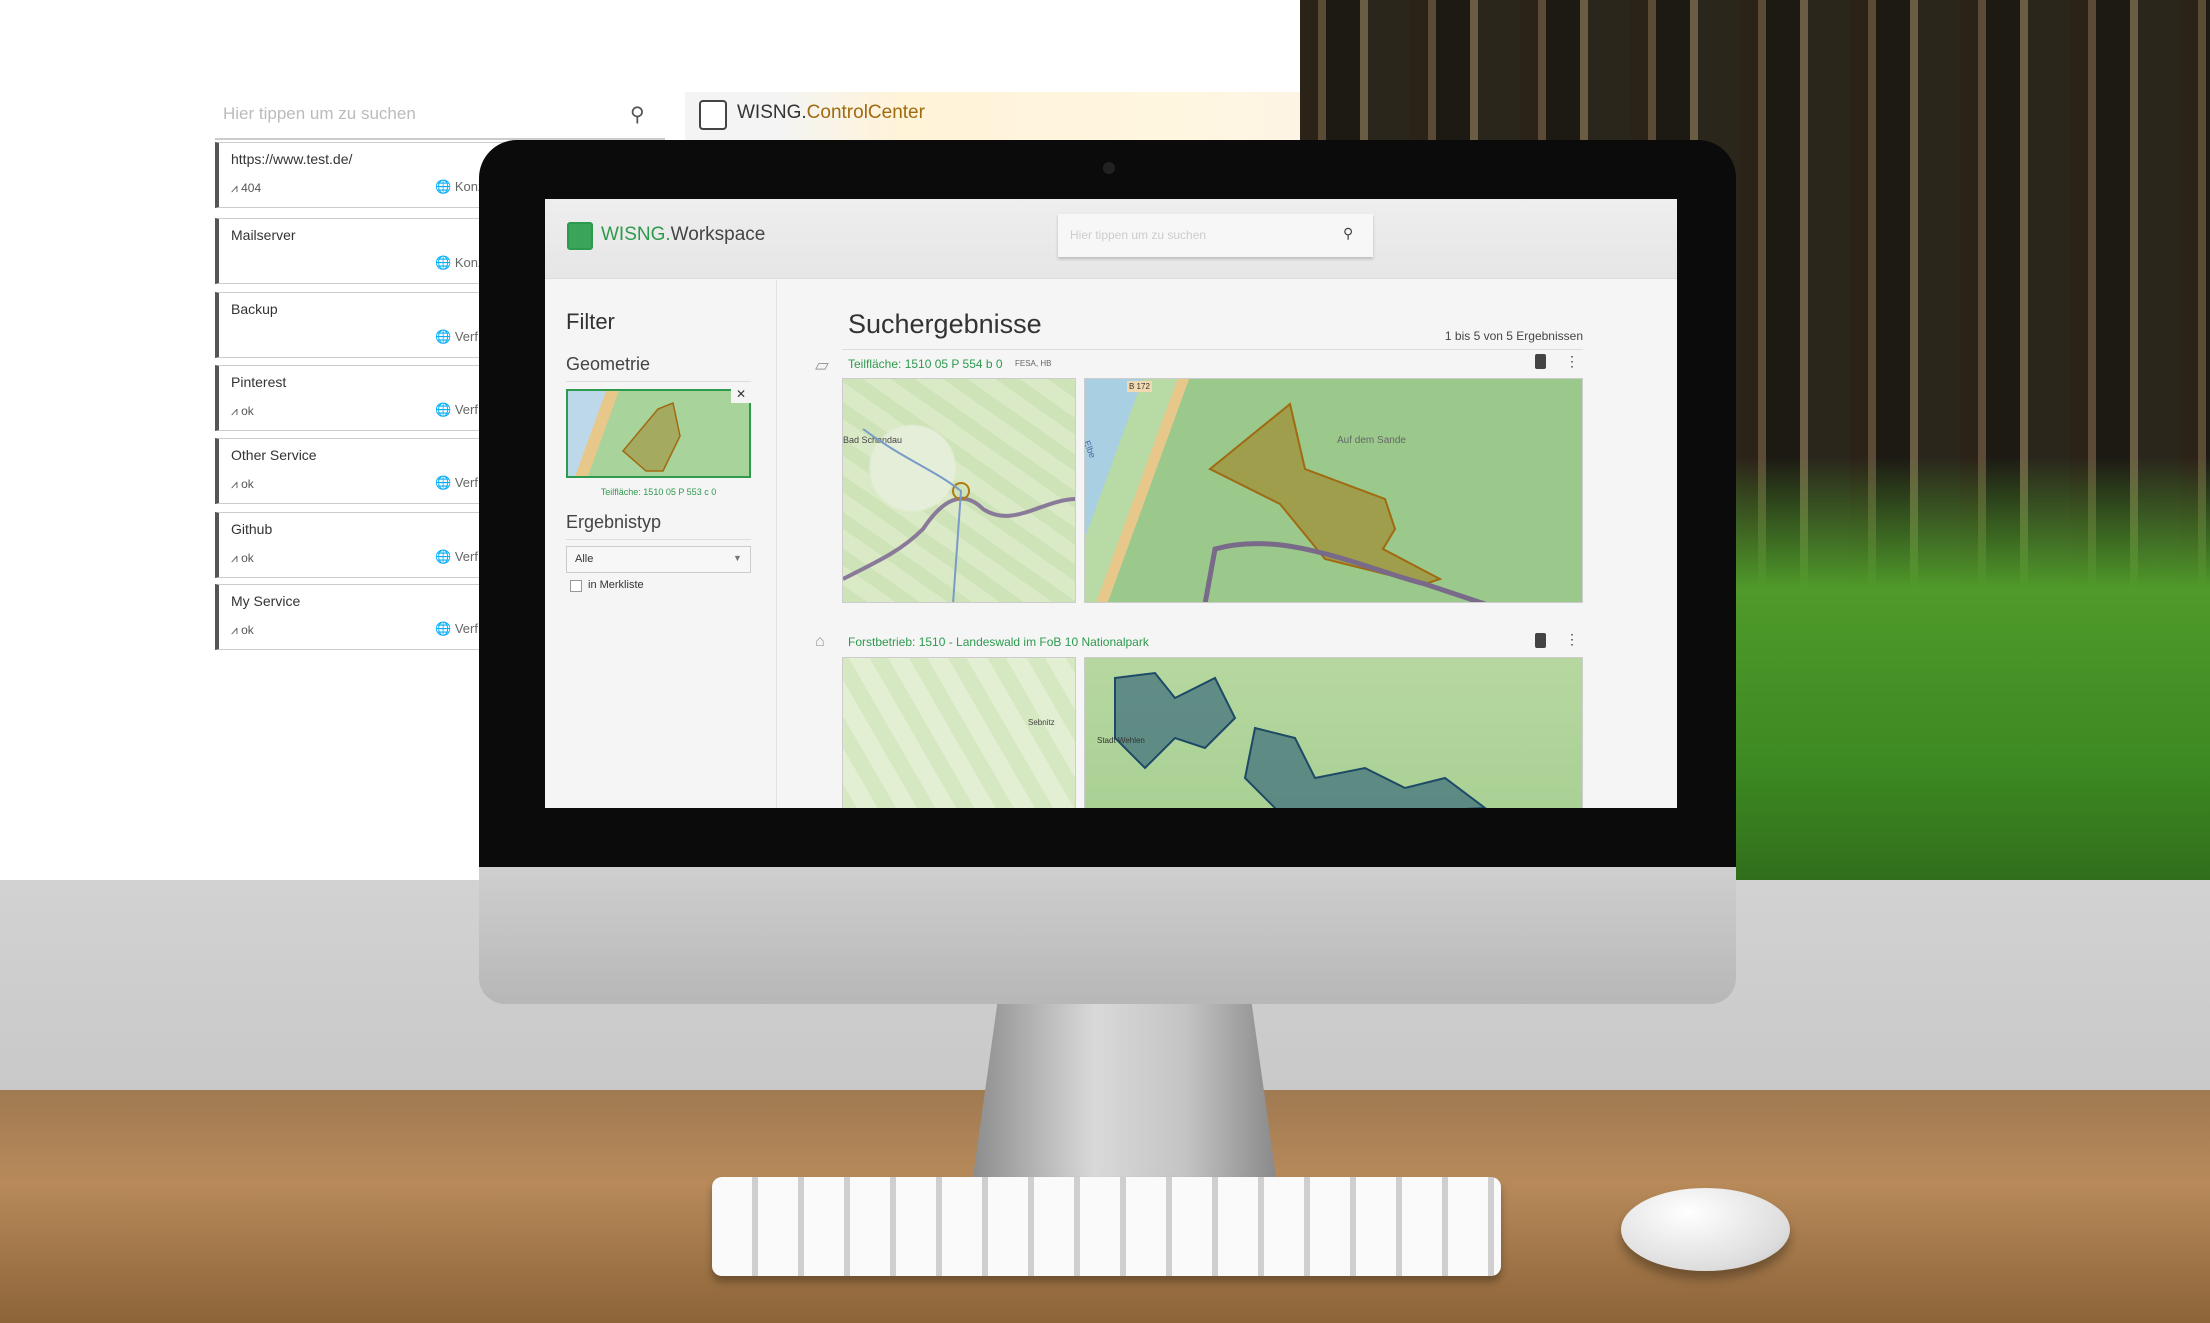  I want to click on geometry-thumbnail, so click(658, 433).